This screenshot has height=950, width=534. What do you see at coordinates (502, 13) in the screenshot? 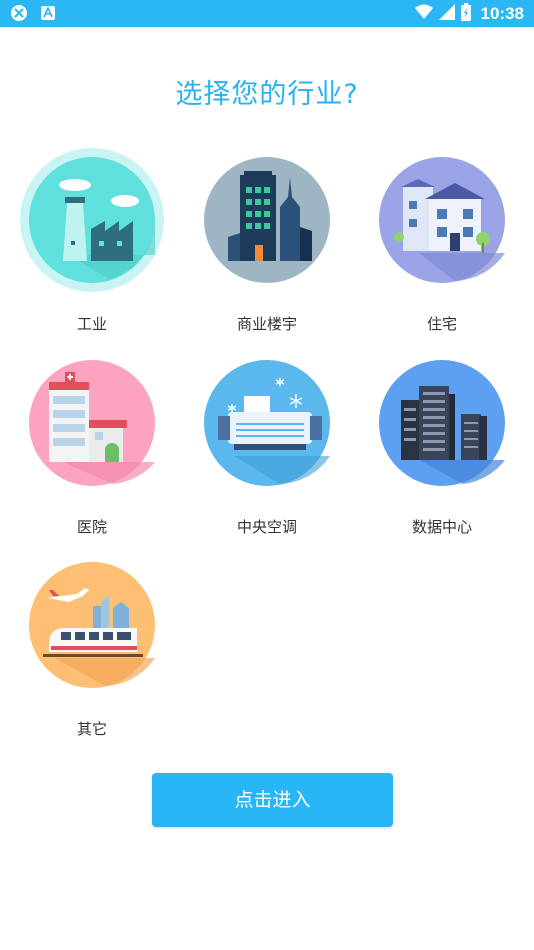
I see `status-time: 10:38` at bounding box center [502, 13].